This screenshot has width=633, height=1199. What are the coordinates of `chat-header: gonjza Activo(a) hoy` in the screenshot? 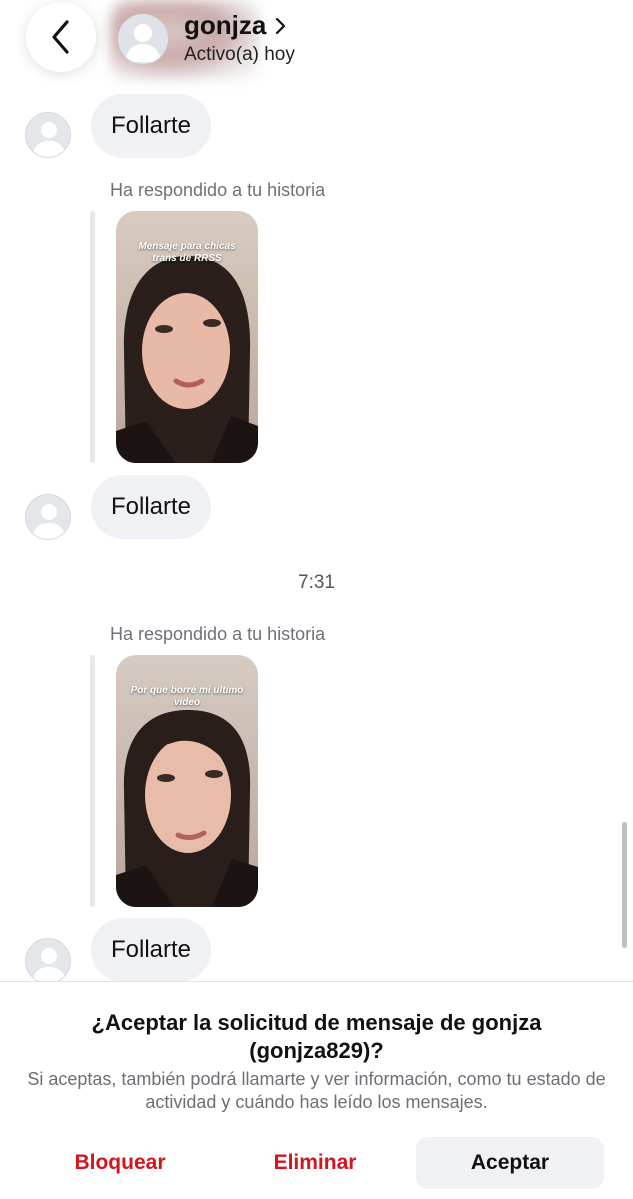 It's located at (316, 47).